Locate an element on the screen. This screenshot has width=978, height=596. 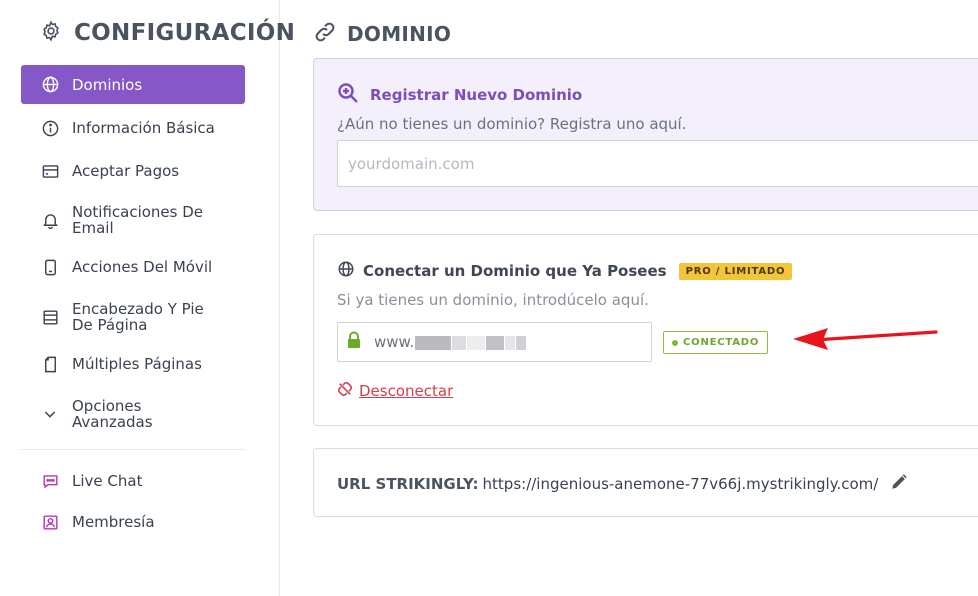
page-header: DOMINIO is located at coordinates (382, 34).